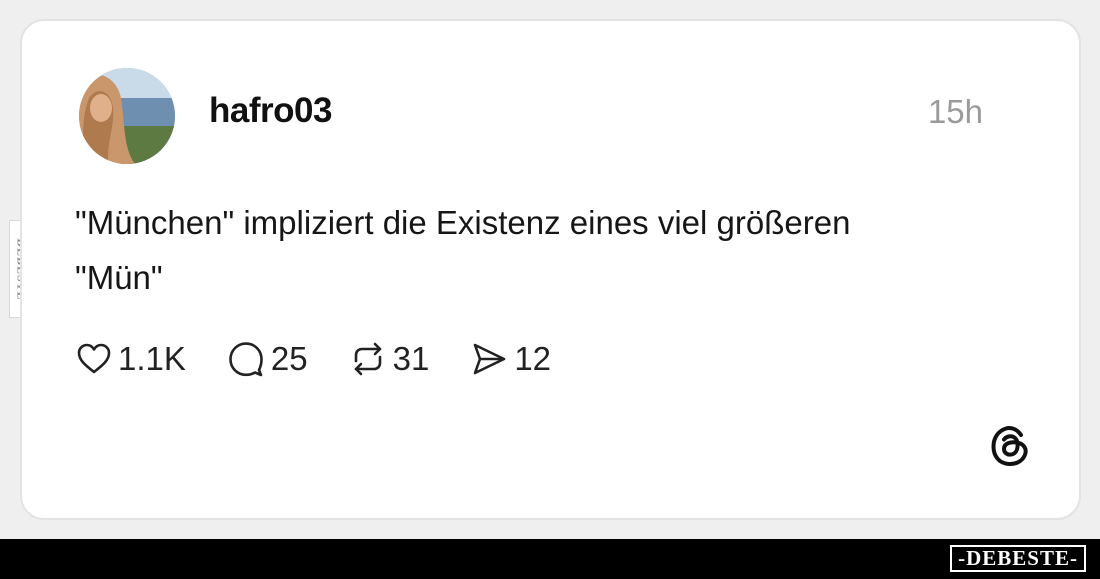 The image size is (1100, 579). Describe the element at coordinates (152, 358) in the screenshot. I see `like-count: 1.1K` at that location.